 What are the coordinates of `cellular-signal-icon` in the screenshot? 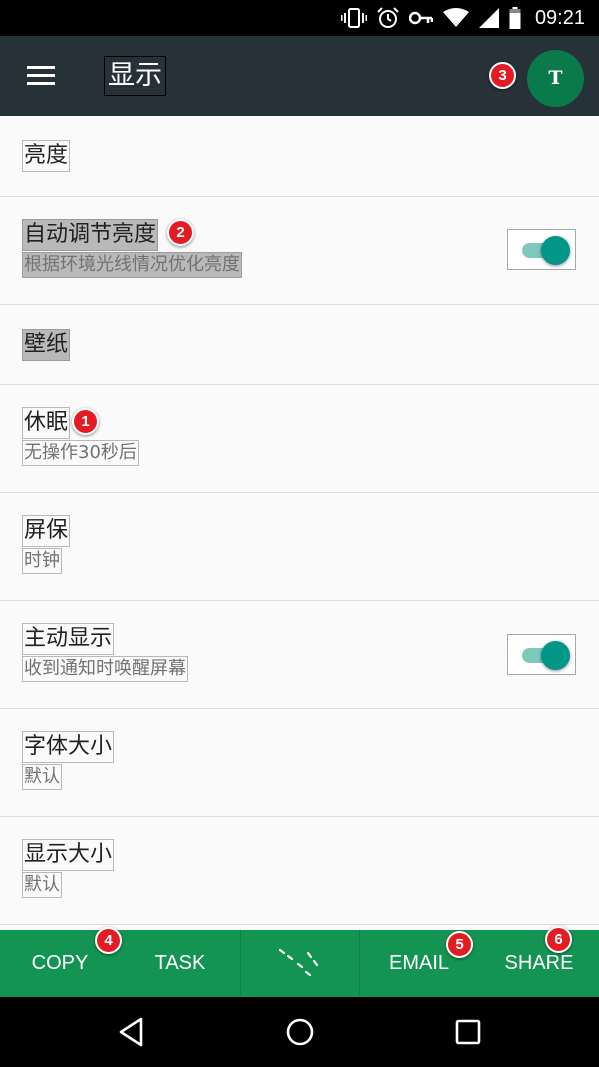 It's located at (488, 18).